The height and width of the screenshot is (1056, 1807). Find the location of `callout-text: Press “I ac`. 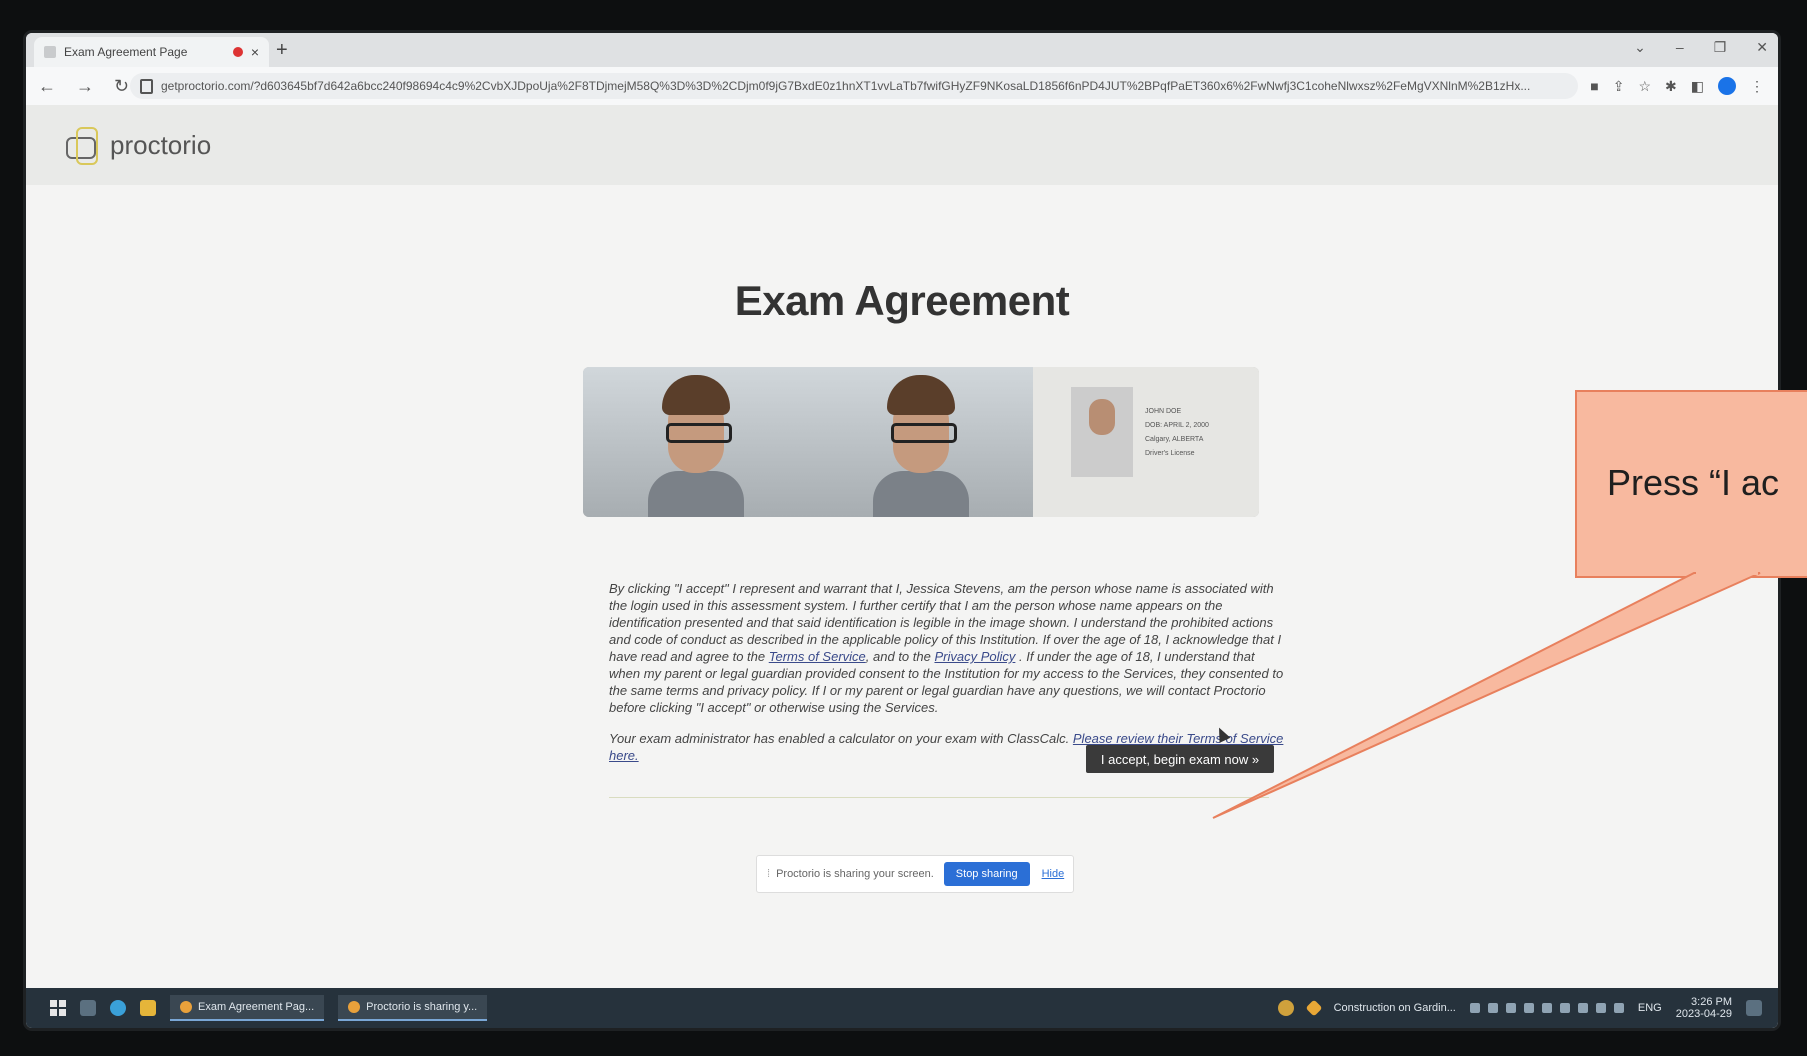

callout-text: Press “I ac is located at coordinates (1693, 482).